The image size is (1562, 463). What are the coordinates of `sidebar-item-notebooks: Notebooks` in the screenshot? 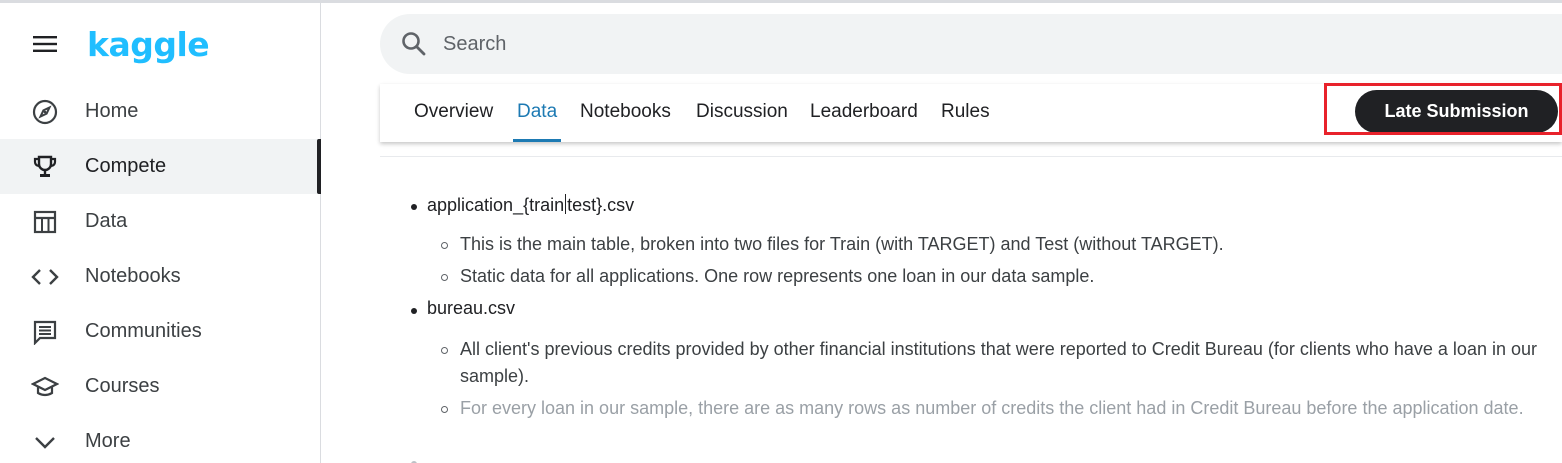 It's located at (160, 276).